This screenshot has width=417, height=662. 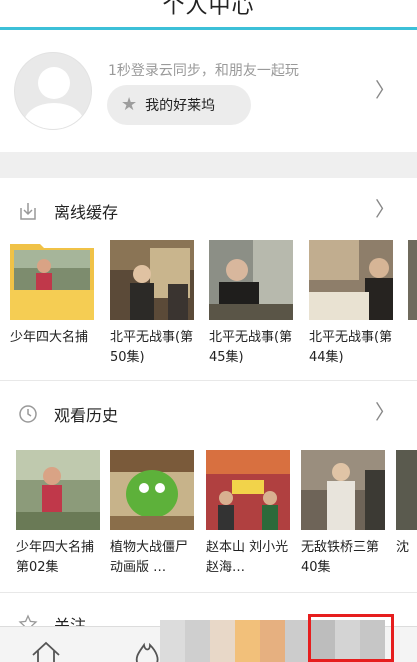 I want to click on watch-history-title: 观看历史, so click(x=86, y=415).